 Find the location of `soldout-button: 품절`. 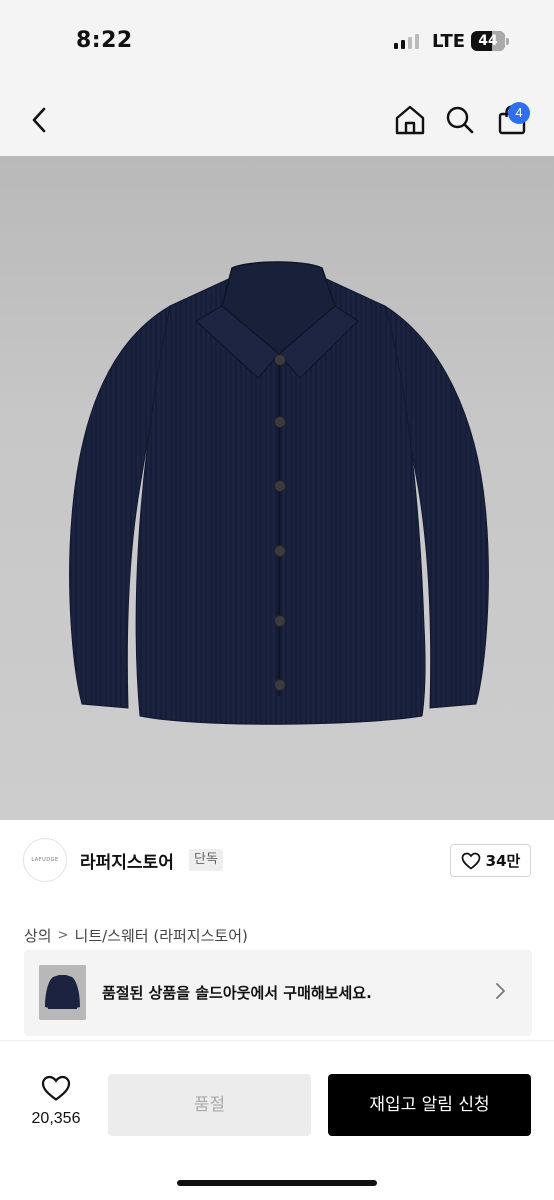

soldout-button: 품절 is located at coordinates (209, 1105).